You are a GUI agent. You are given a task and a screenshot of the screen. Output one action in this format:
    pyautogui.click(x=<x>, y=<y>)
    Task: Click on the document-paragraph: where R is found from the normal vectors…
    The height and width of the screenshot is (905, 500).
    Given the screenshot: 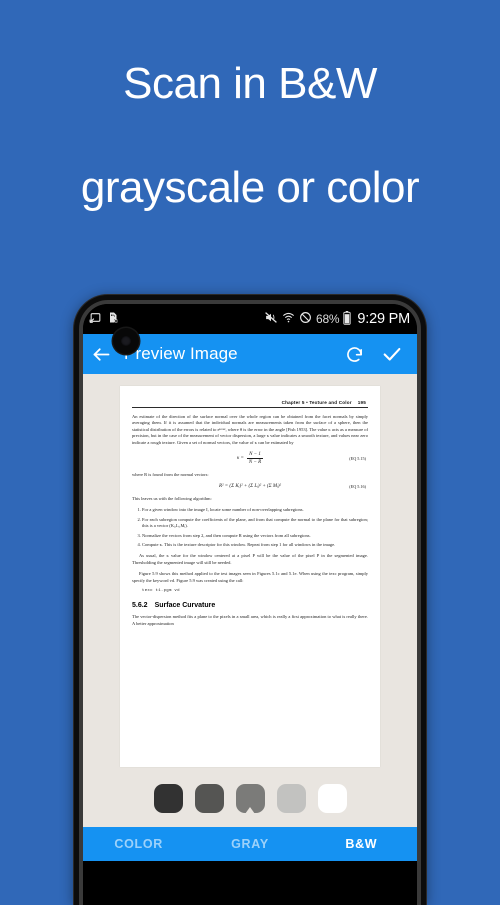 What is the action you would take?
    pyautogui.click(x=170, y=474)
    